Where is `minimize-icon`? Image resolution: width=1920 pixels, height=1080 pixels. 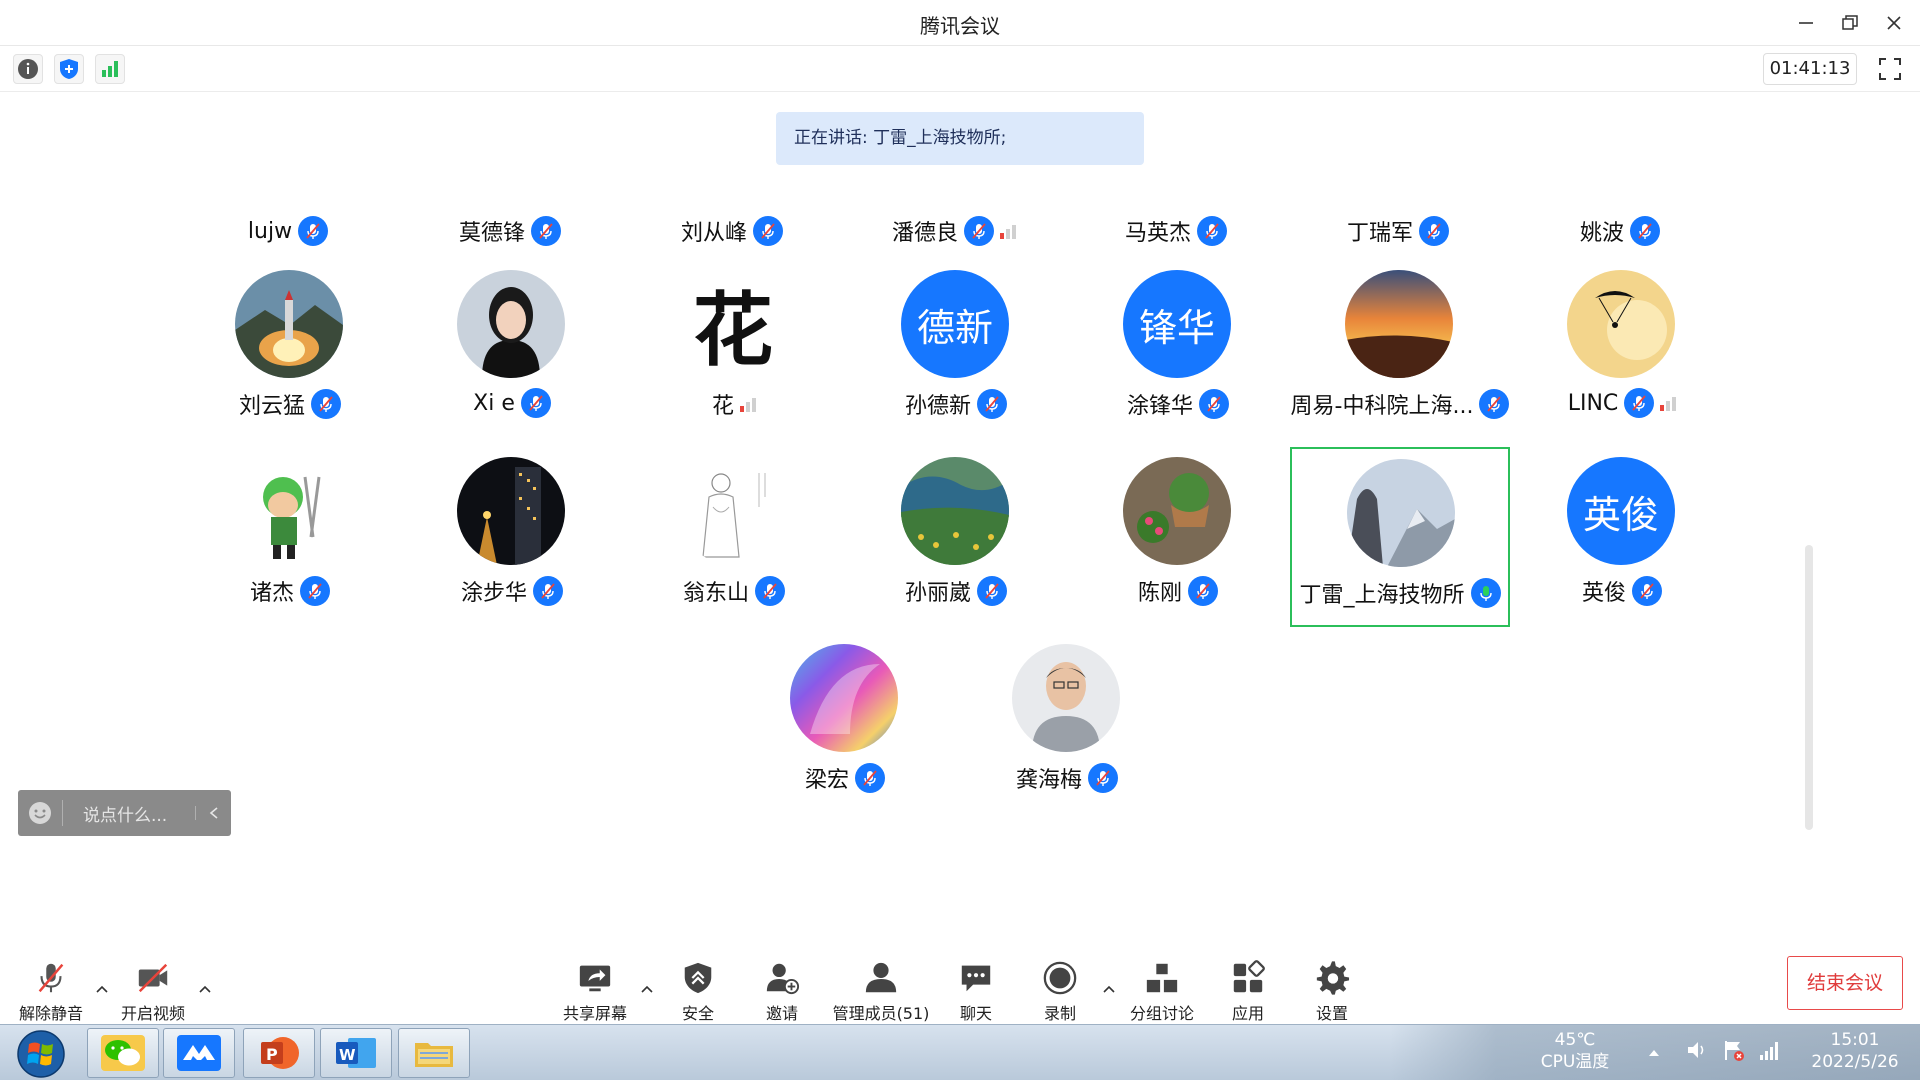 minimize-icon is located at coordinates (1806, 23).